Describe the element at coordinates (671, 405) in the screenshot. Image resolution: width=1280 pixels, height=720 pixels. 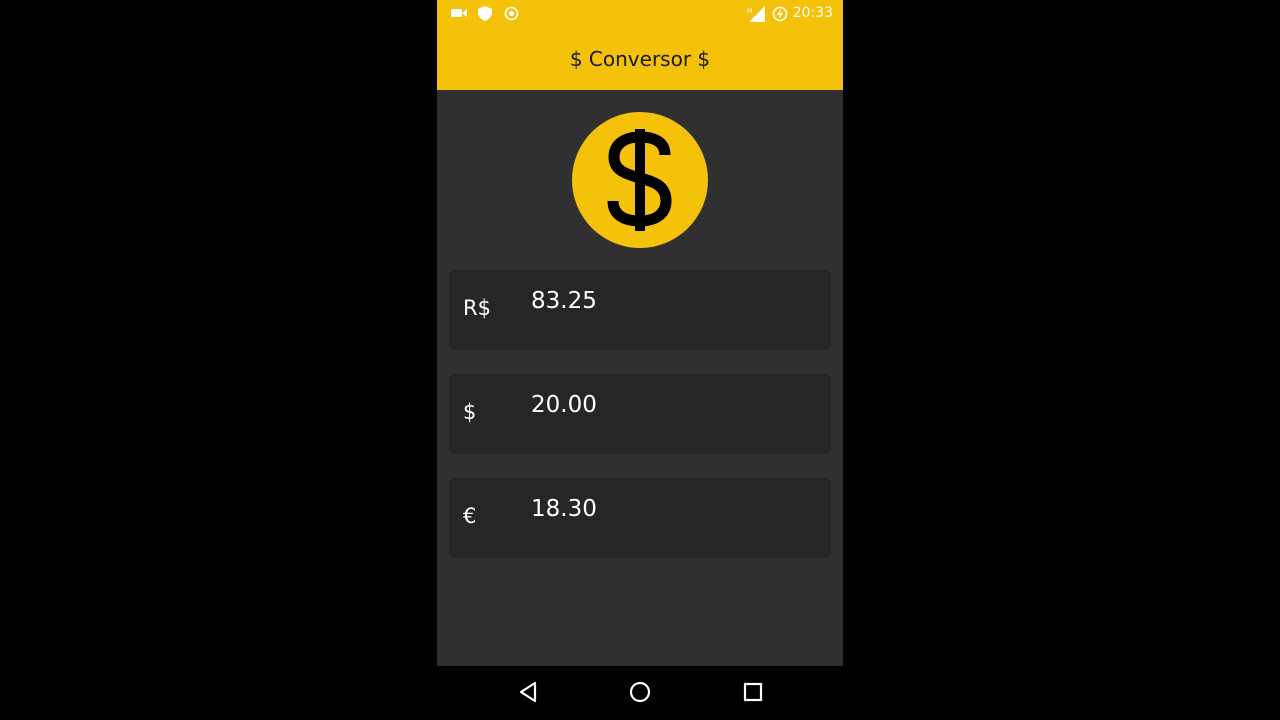
I see `dollar-input` at that location.